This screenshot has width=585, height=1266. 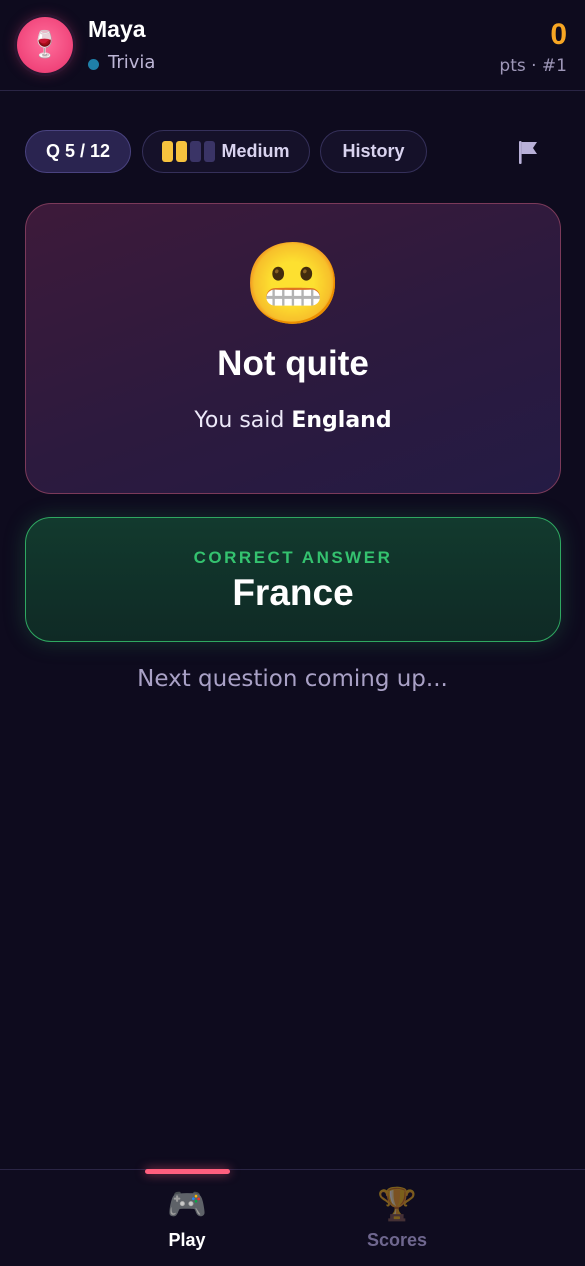 I want to click on report-flag-icon, so click(x=528, y=152).